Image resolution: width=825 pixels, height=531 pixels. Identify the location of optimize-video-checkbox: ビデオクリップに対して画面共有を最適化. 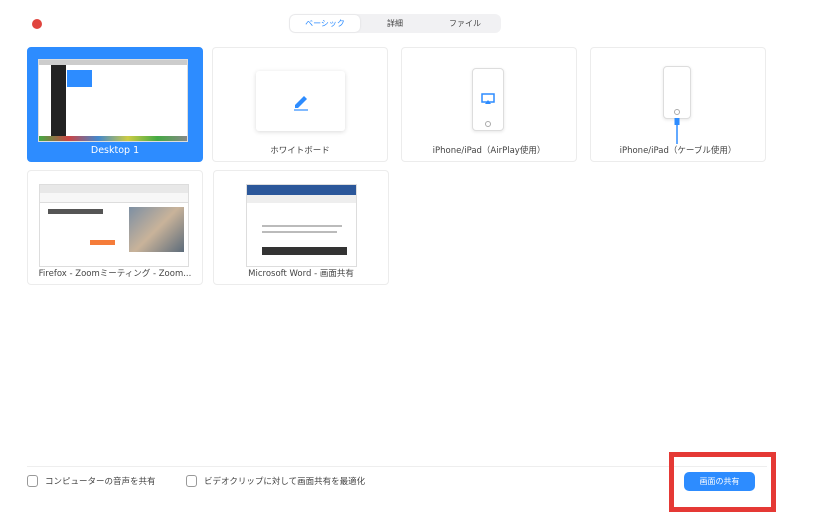
(275, 481).